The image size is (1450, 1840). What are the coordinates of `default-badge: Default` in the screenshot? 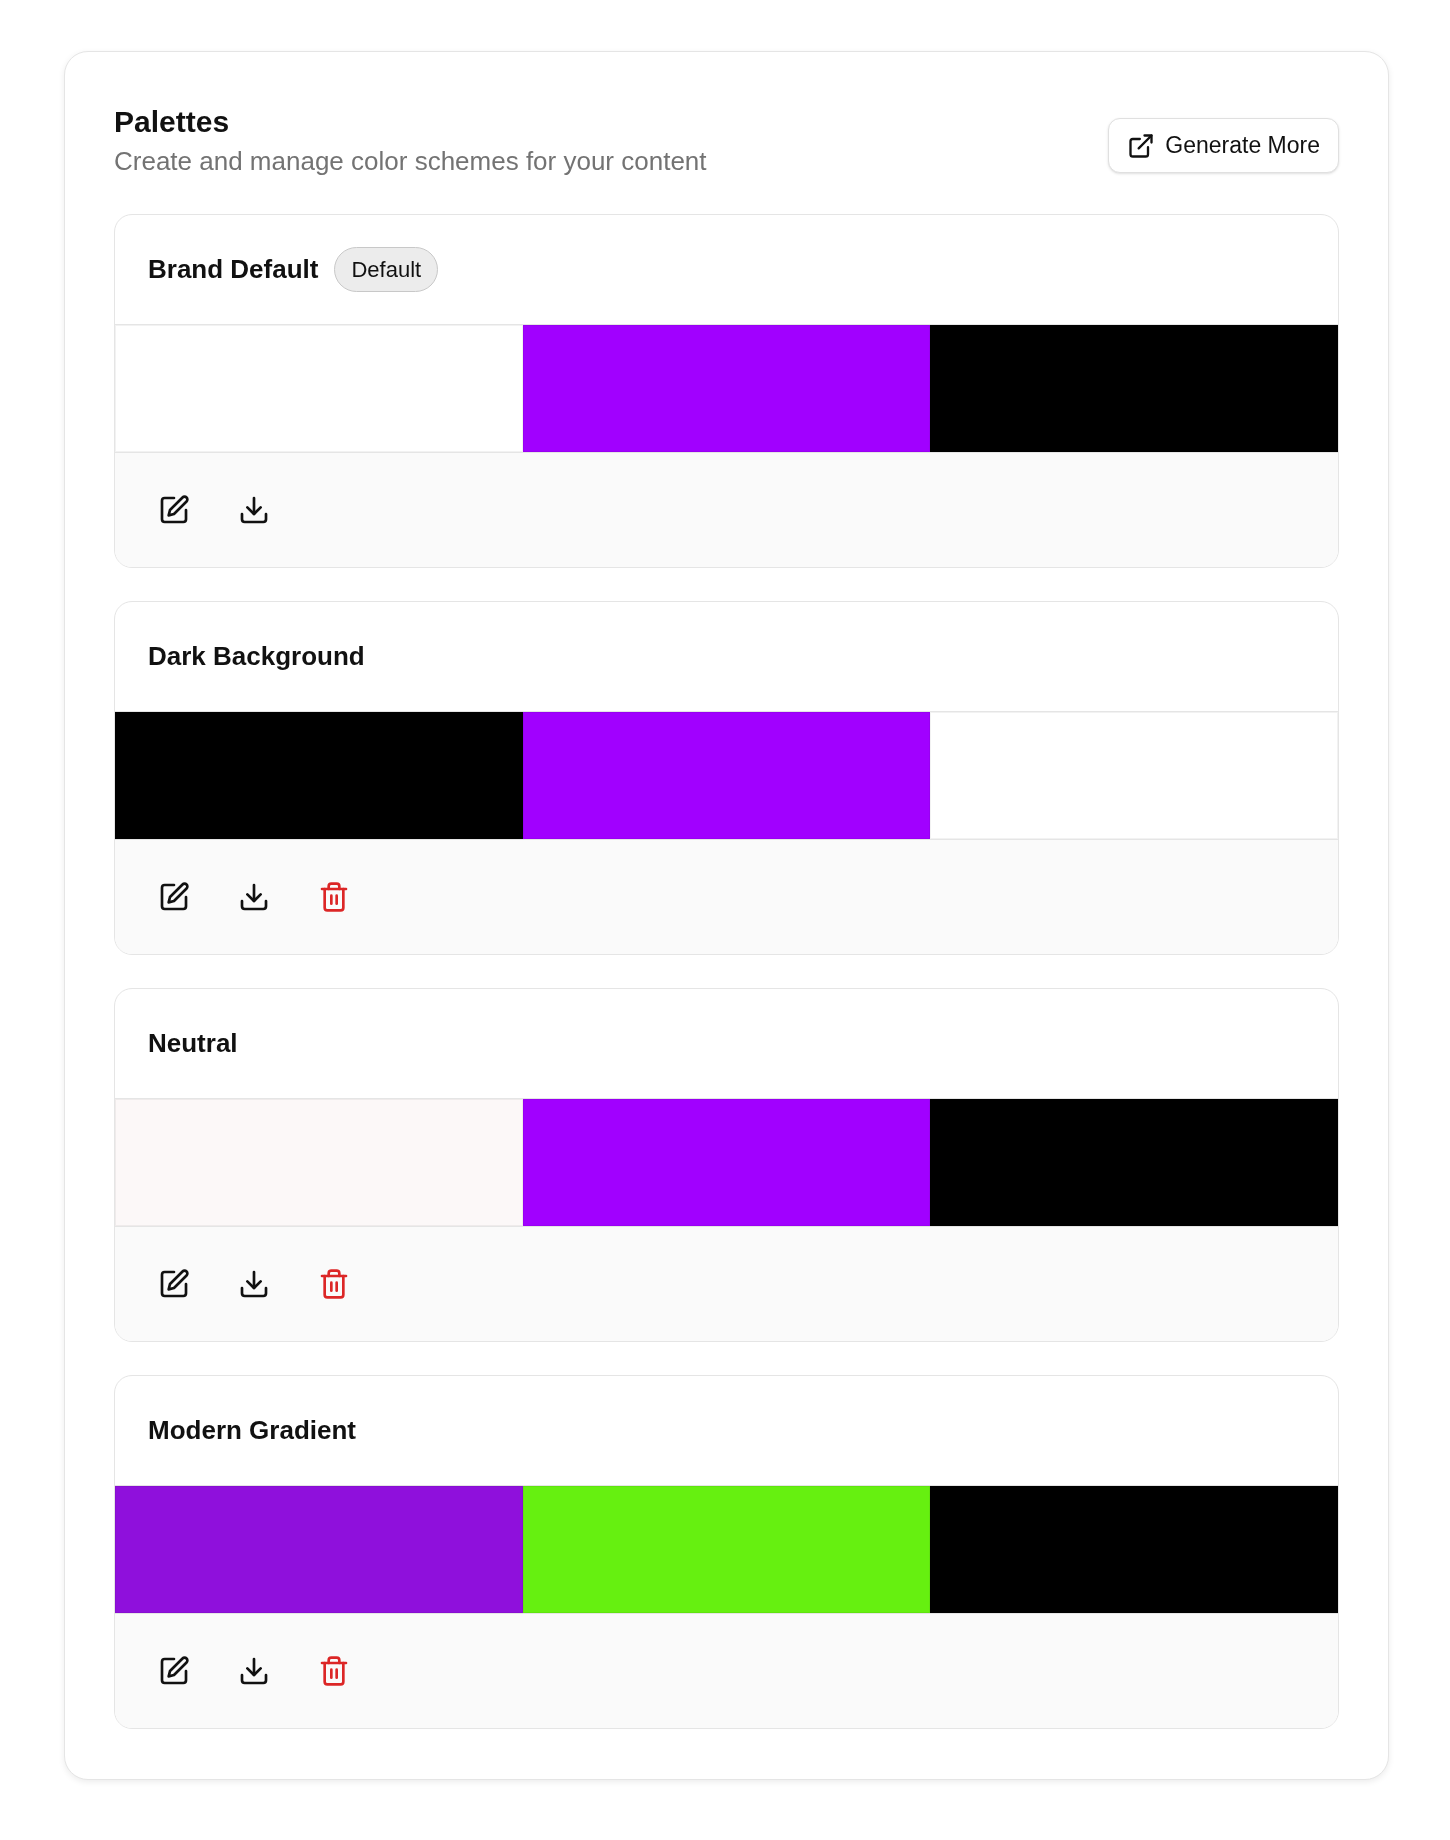 It's located at (386, 269).